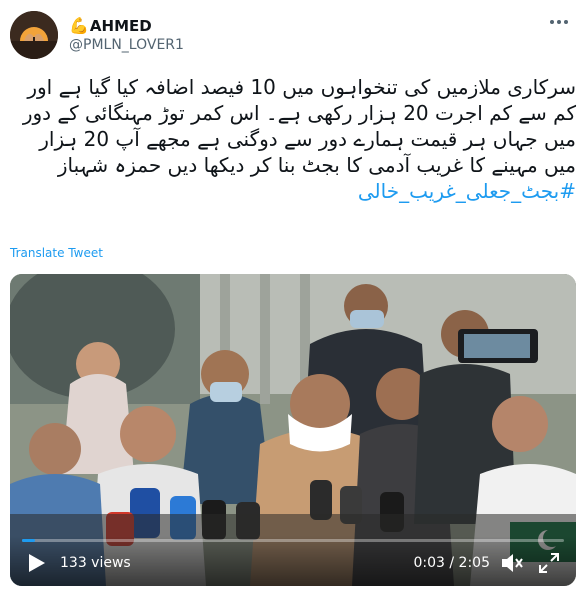 The height and width of the screenshot is (590, 586). I want to click on tweet-header: 💪 AHMED @PMLN_LOVER1, so click(97, 35).